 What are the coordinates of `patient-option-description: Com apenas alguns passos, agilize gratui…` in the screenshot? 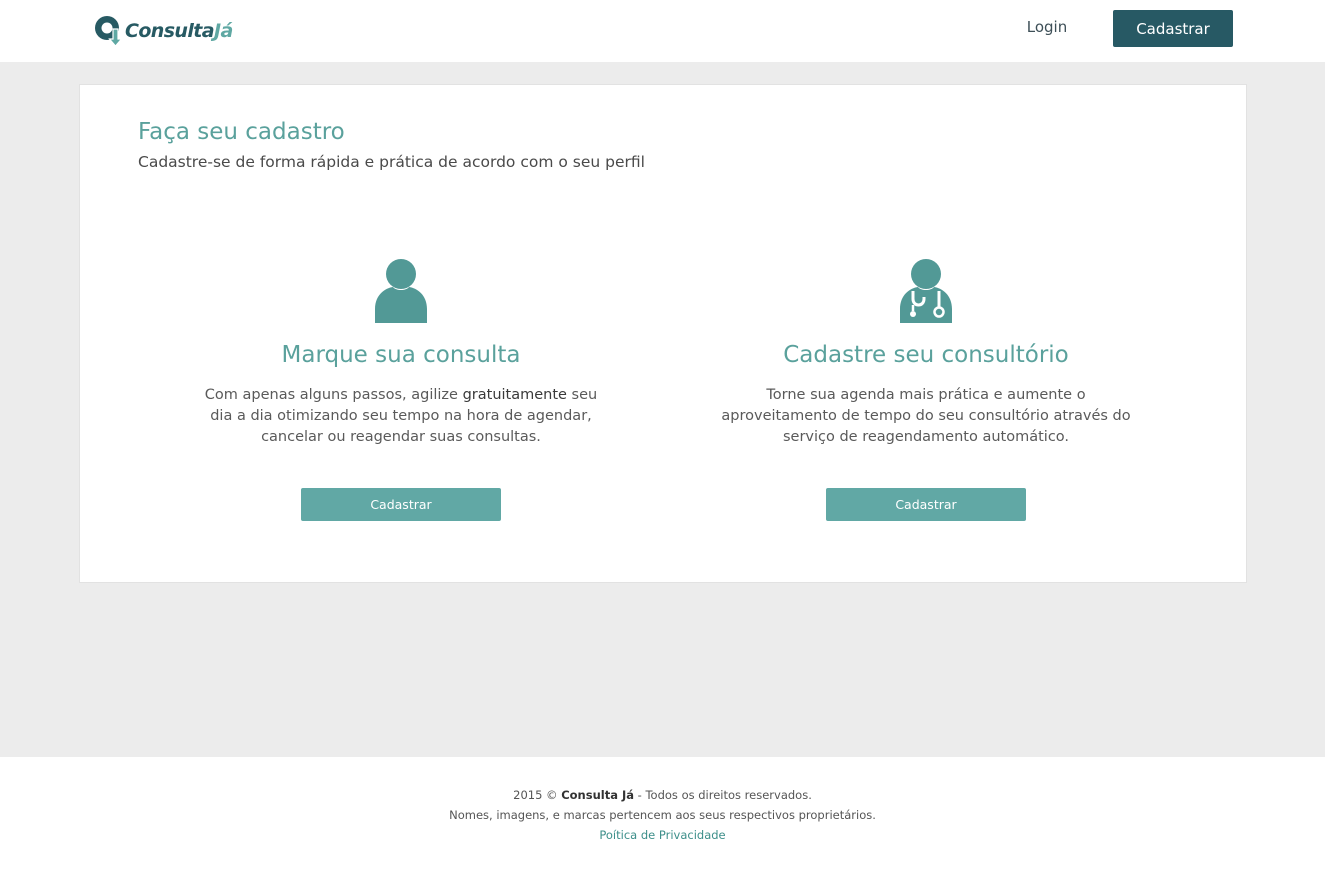 It's located at (401, 416).